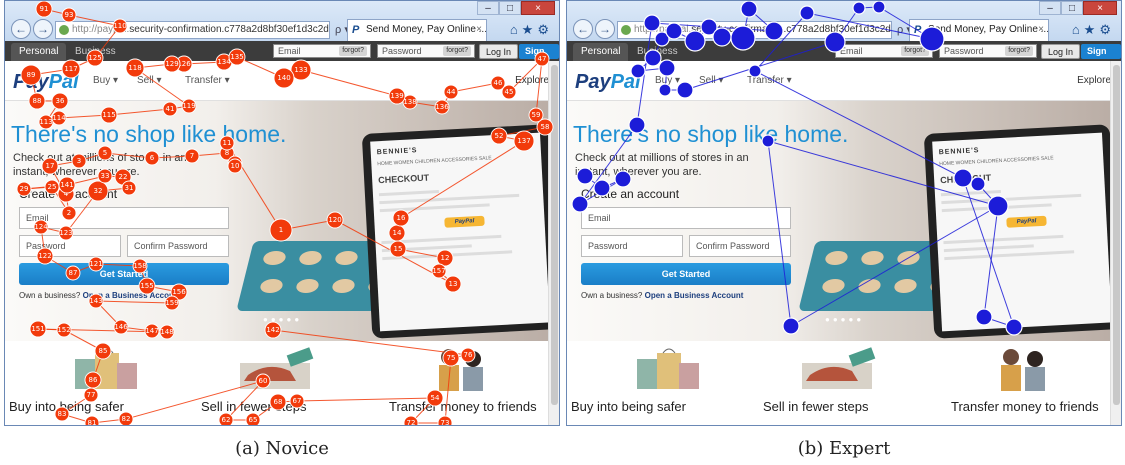  I want to click on fixation-label: 138, so click(409, 102).